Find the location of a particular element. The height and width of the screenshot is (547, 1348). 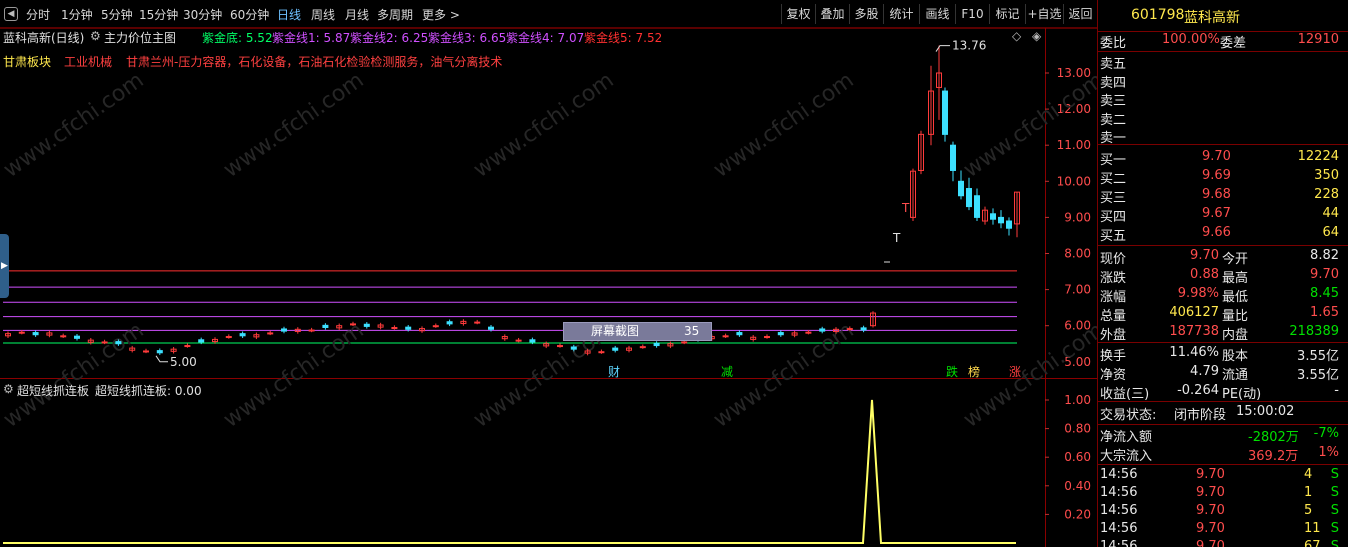

wei-bi-row: 委比 100.00% 委差 12910 is located at coordinates (1223, 41).